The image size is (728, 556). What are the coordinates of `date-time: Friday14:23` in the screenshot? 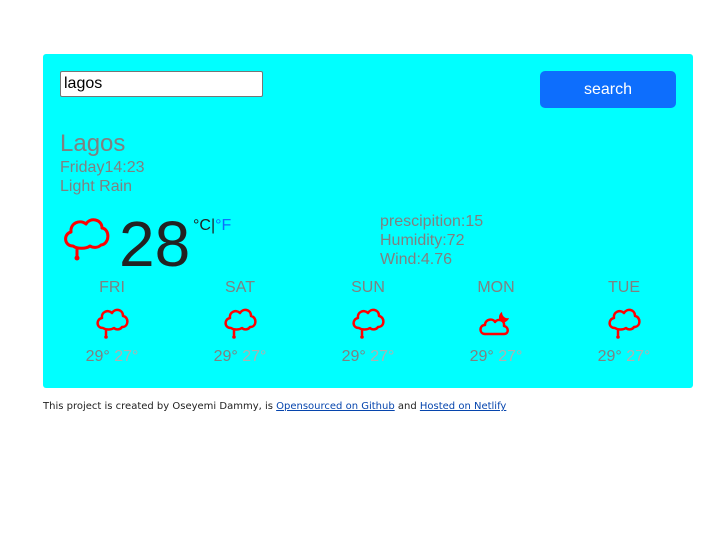 It's located at (102, 167).